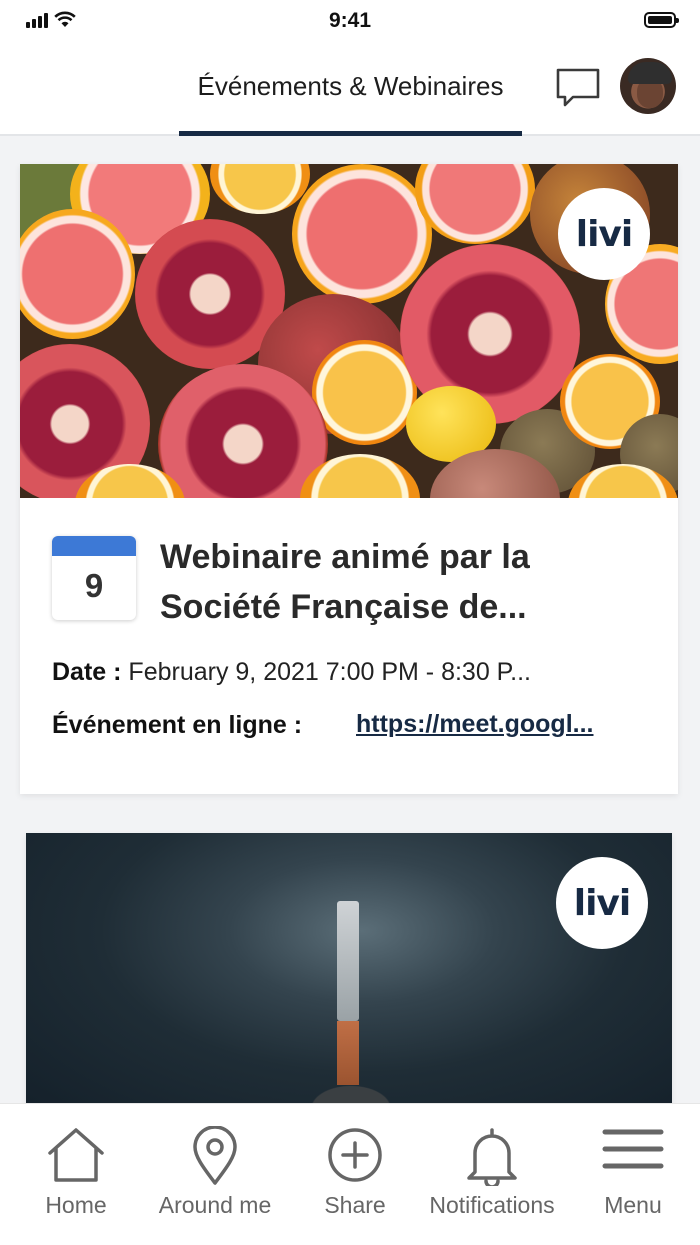 Image resolution: width=700 pixels, height=1245 pixels. I want to click on chat-icon, so click(578, 88).